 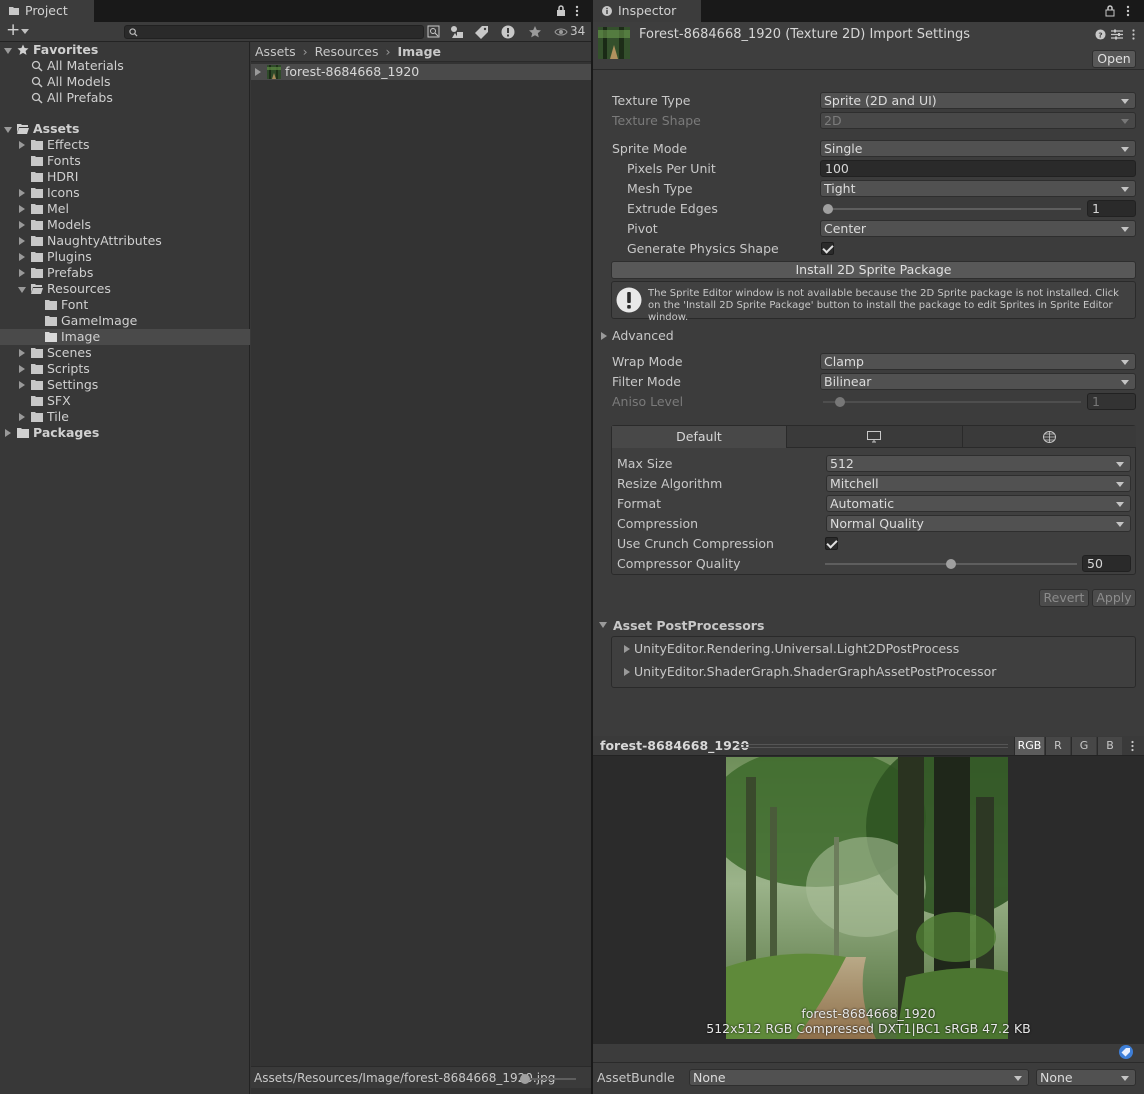 What do you see at coordinates (1100, 34) in the screenshot?
I see `help-icon: ?` at bounding box center [1100, 34].